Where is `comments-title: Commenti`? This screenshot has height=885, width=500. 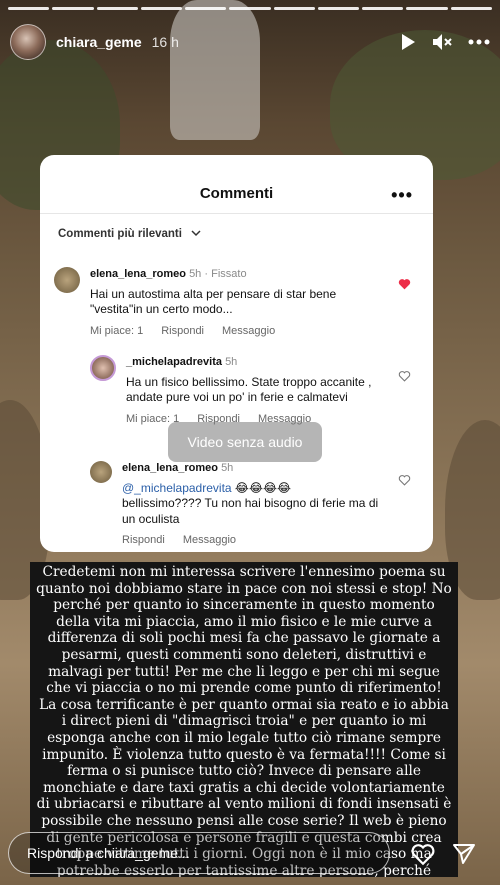 comments-title: Commenti is located at coordinates (236, 193).